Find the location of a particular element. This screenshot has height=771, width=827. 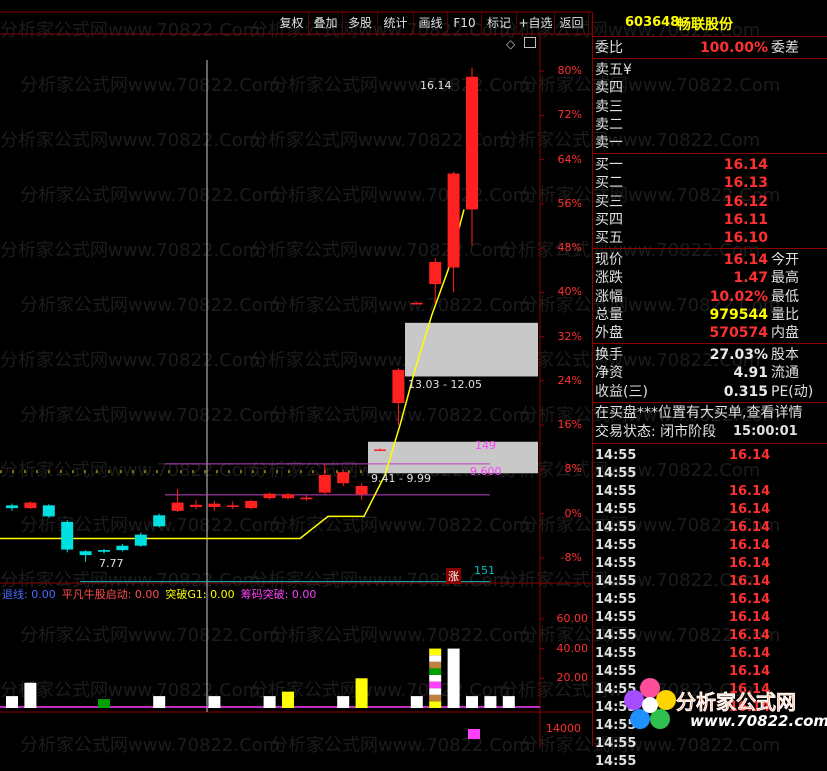

buy-row-5-label: 买五 is located at coordinates (609, 238).